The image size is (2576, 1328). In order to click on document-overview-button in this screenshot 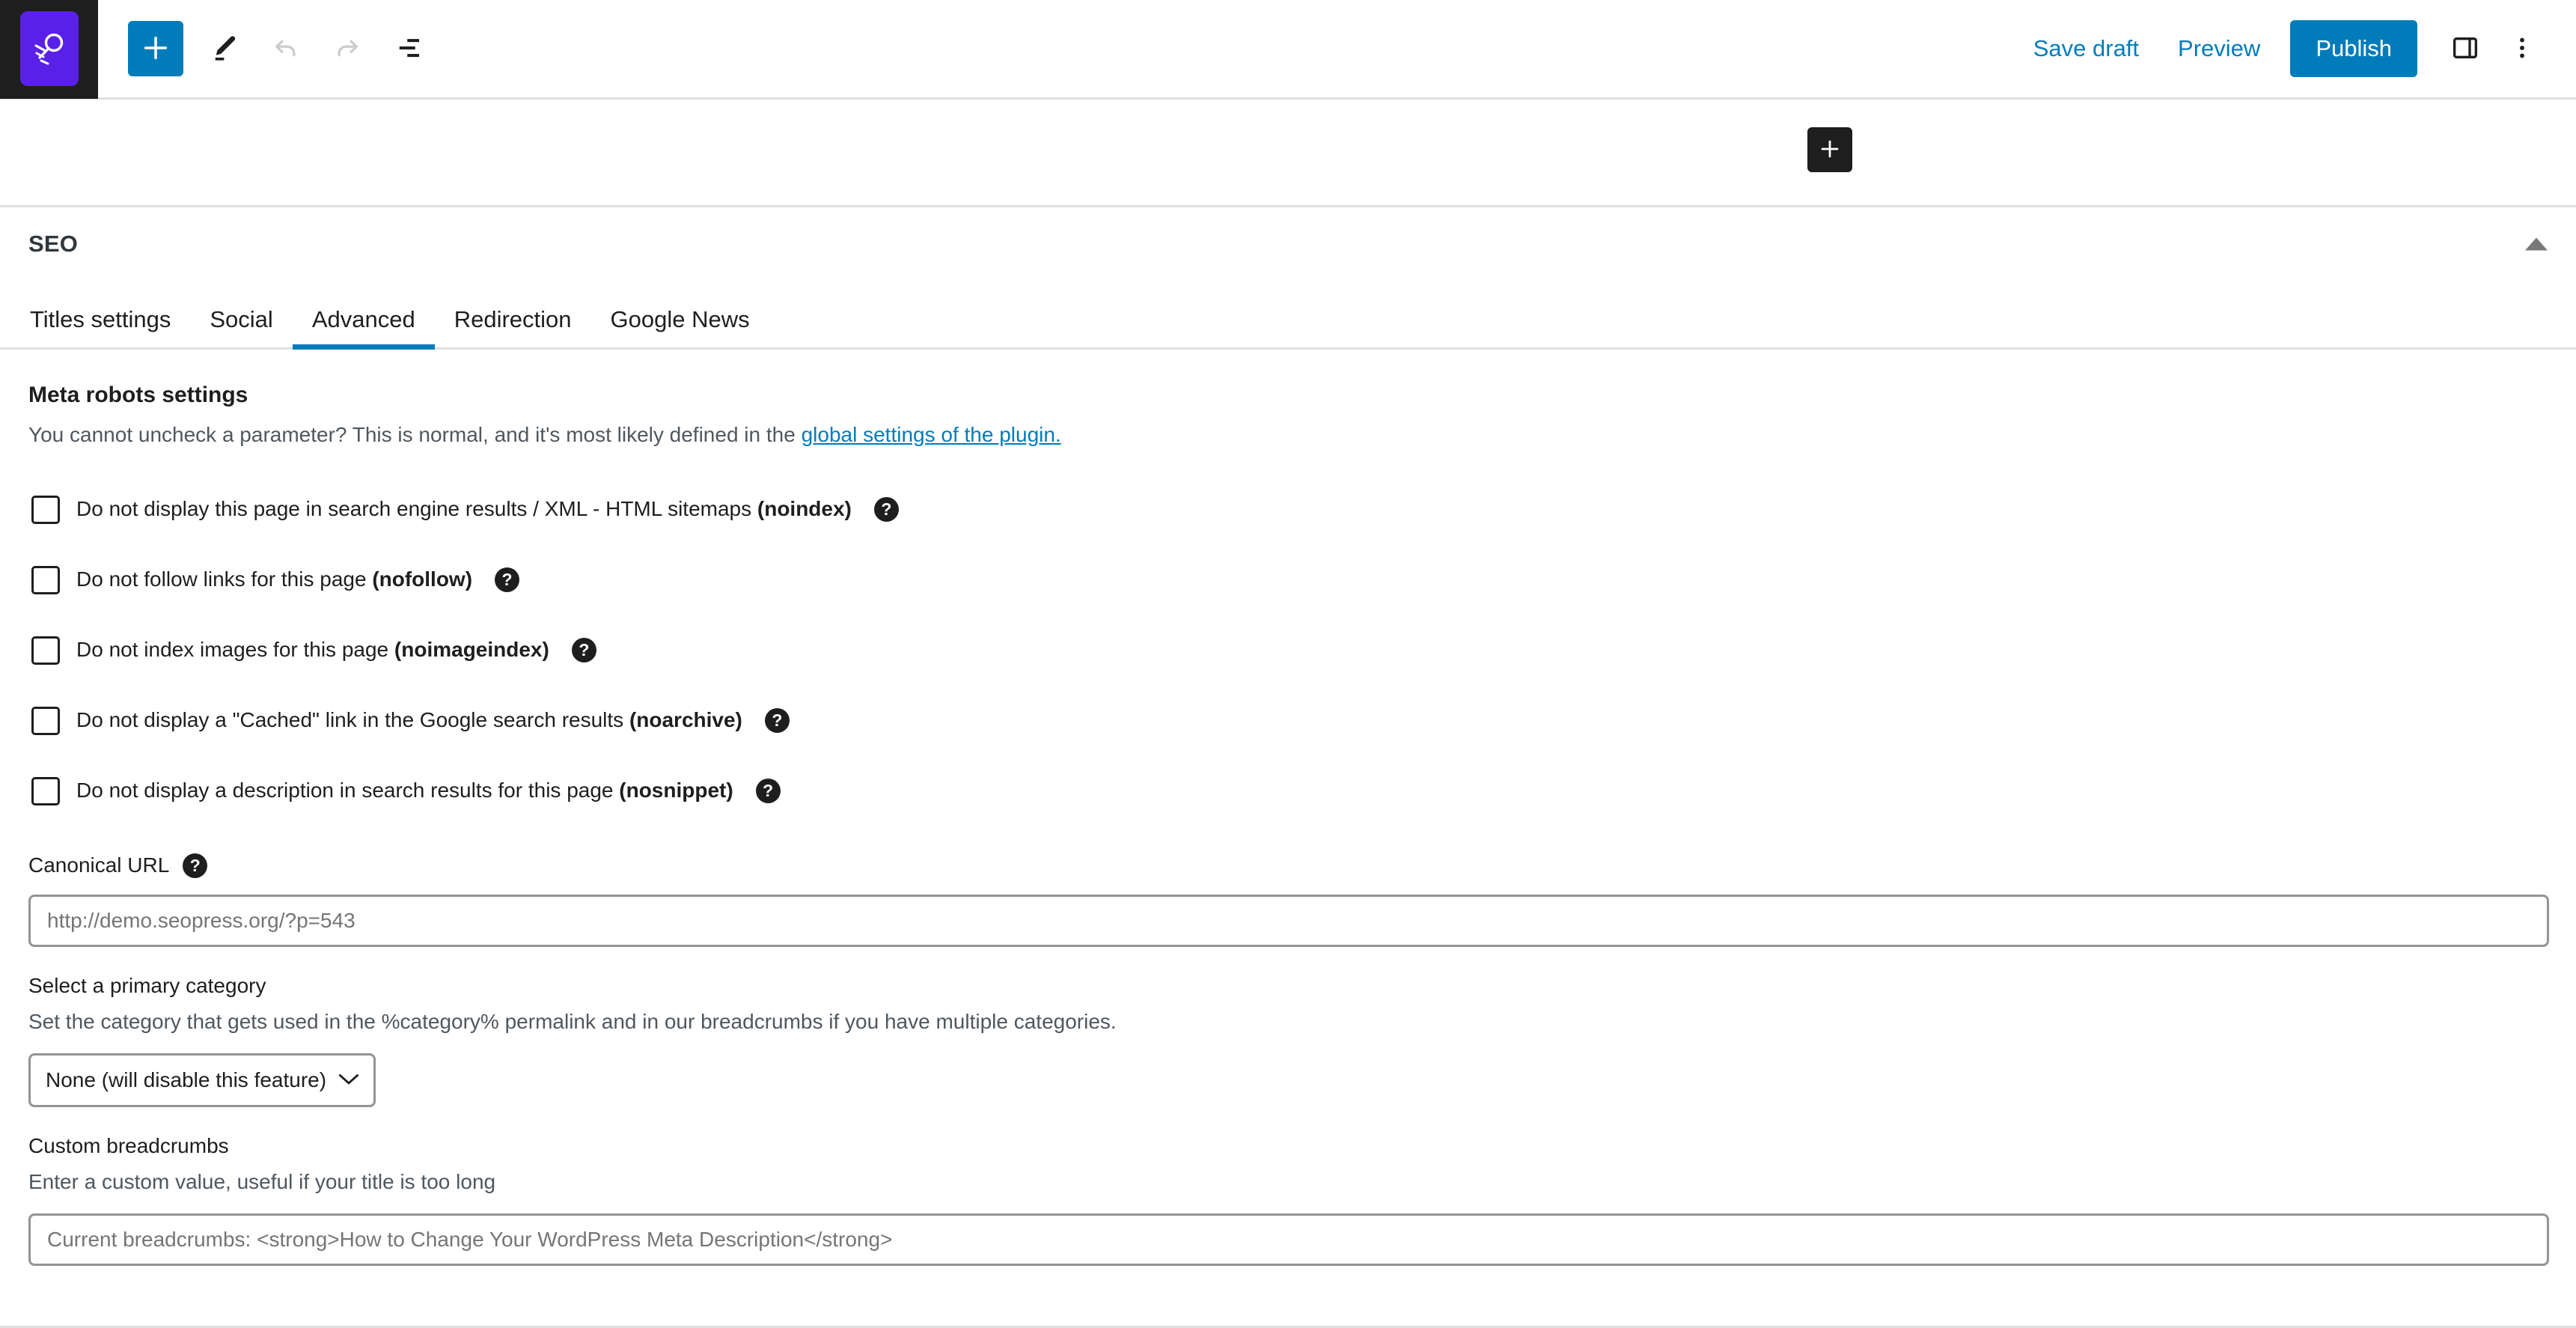, I will do `click(408, 48)`.